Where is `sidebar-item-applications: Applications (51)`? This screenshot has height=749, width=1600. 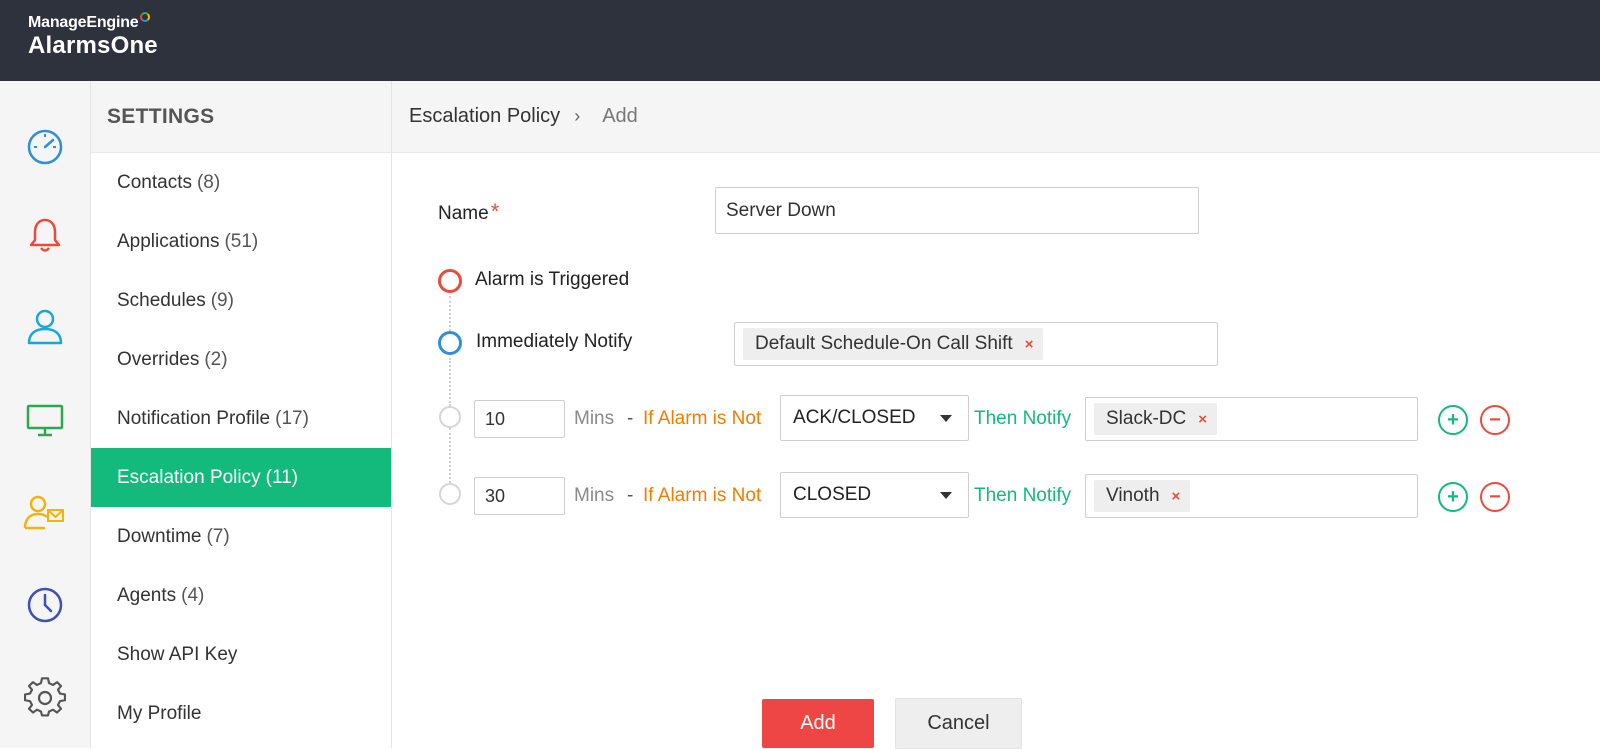
sidebar-item-applications: Applications (51) is located at coordinates (241, 241).